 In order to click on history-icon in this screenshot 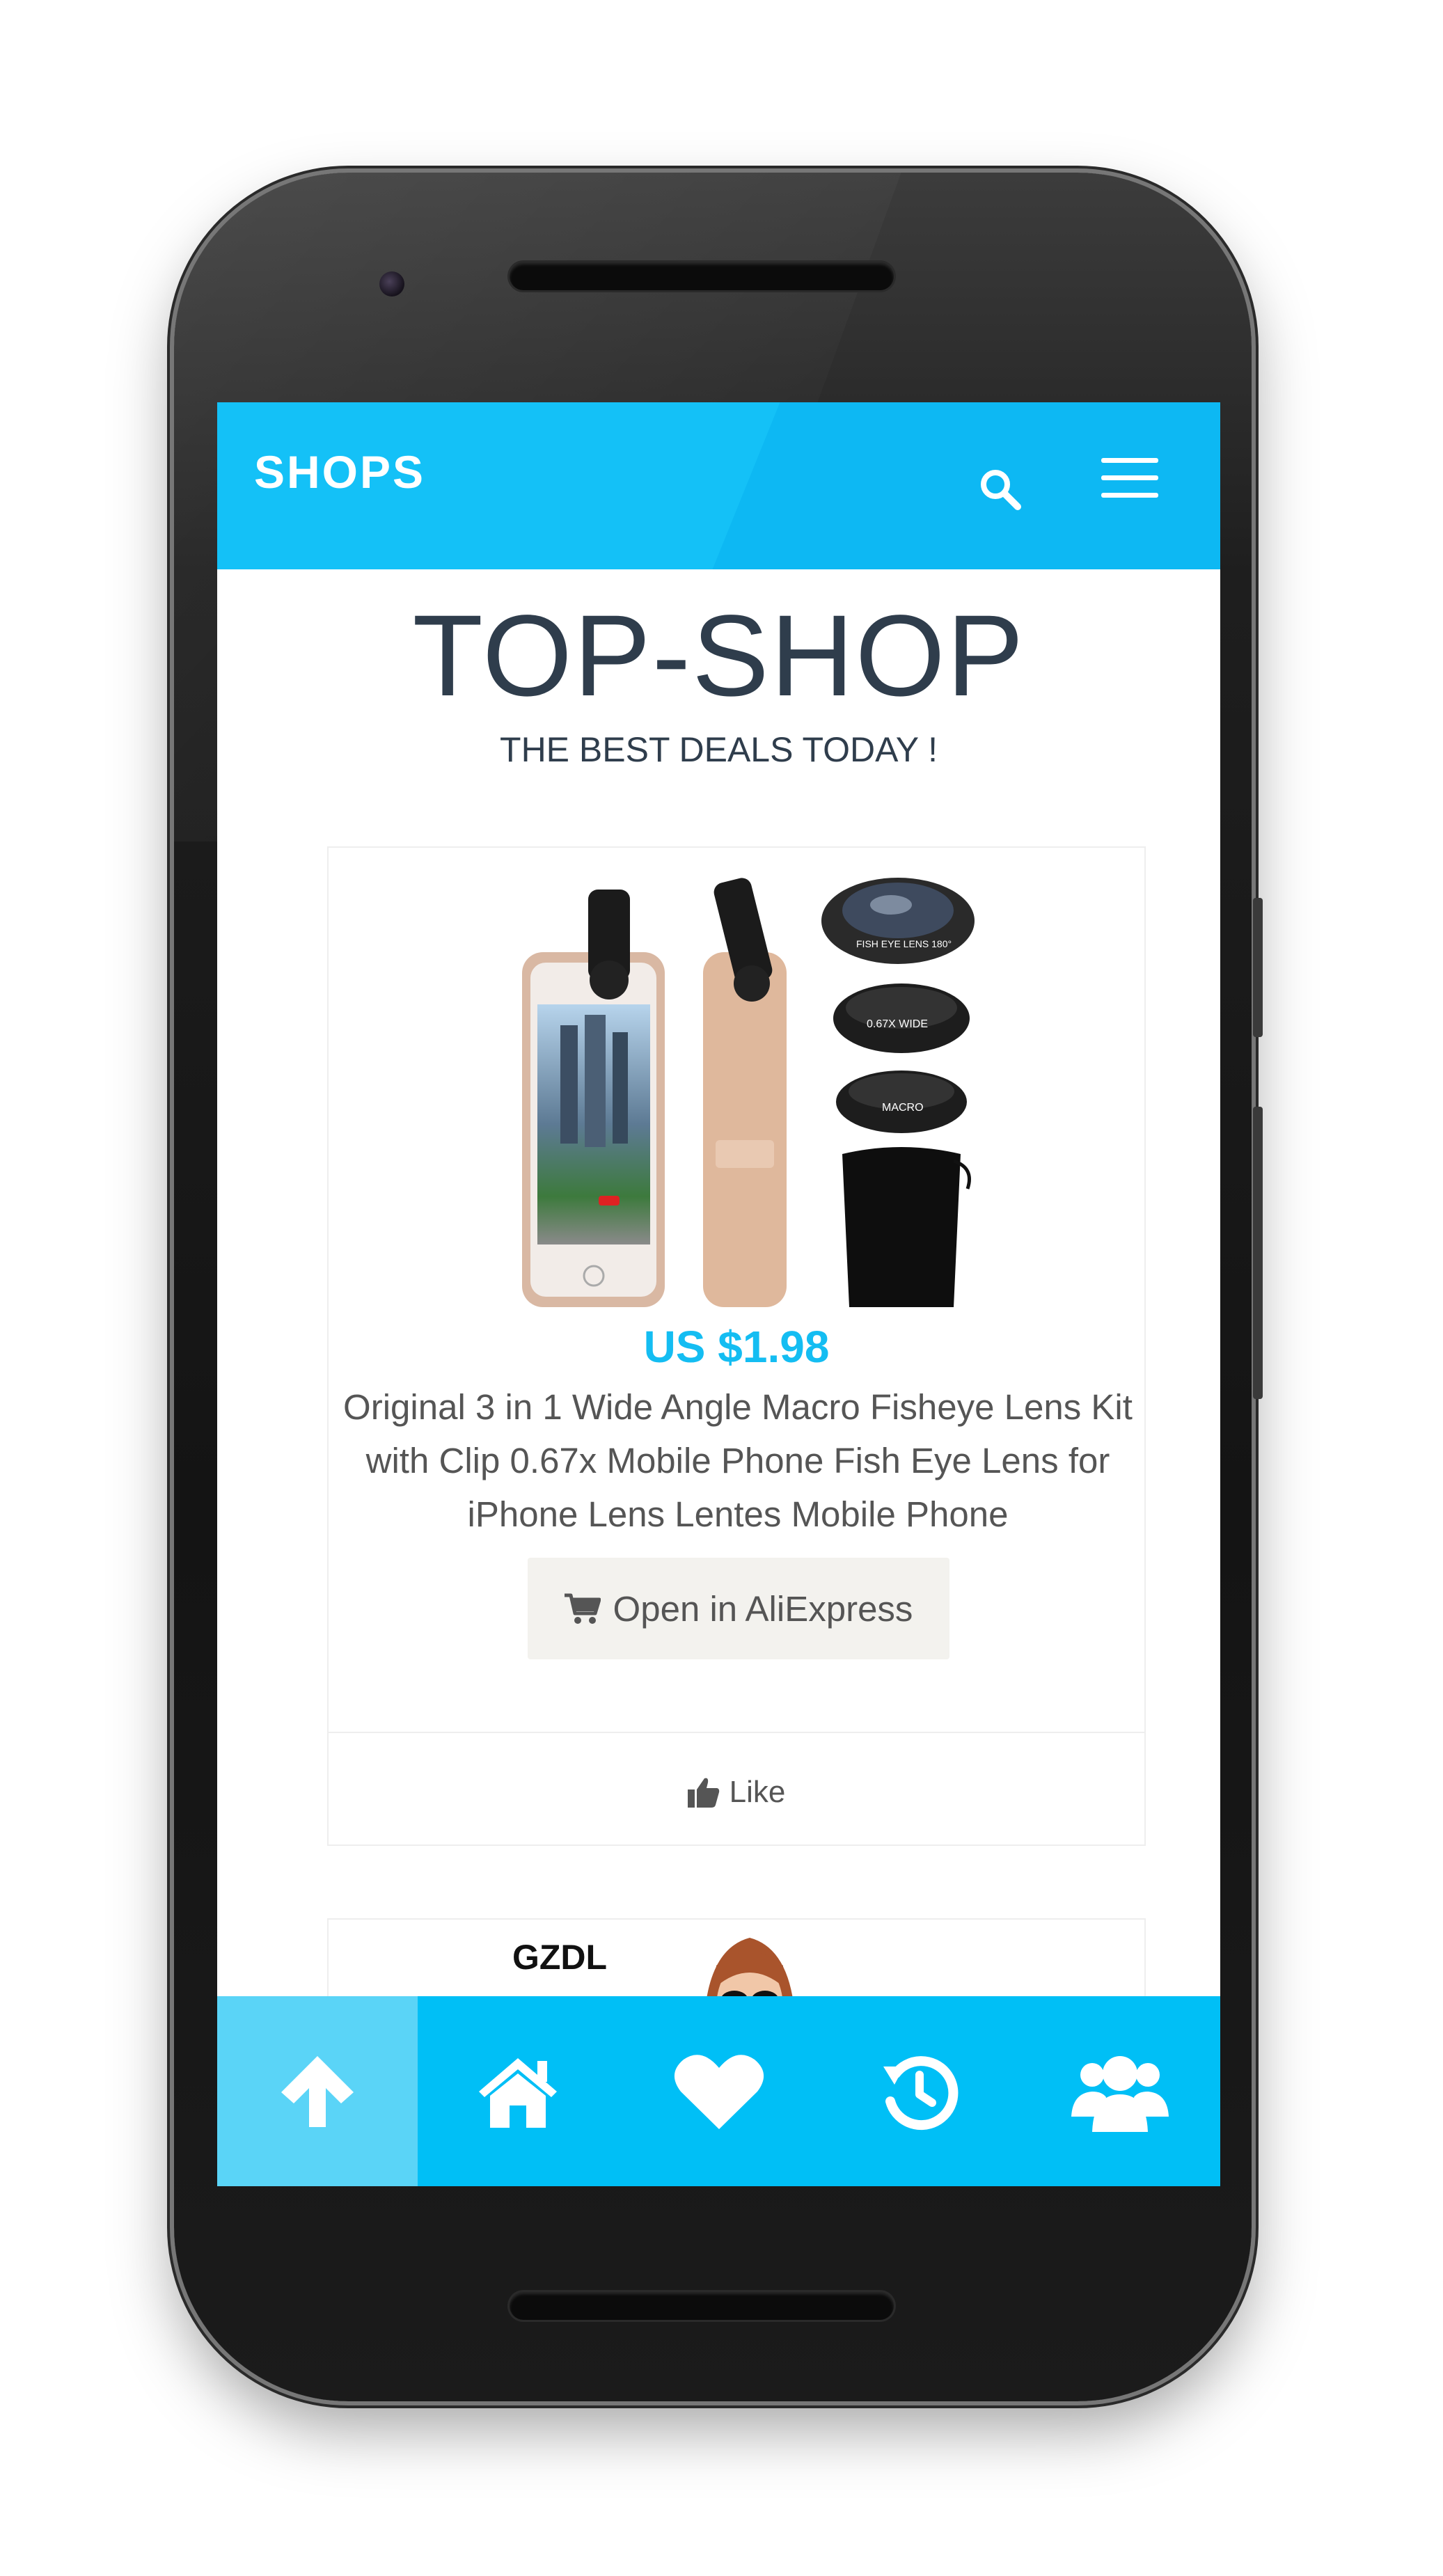, I will do `click(921, 2092)`.